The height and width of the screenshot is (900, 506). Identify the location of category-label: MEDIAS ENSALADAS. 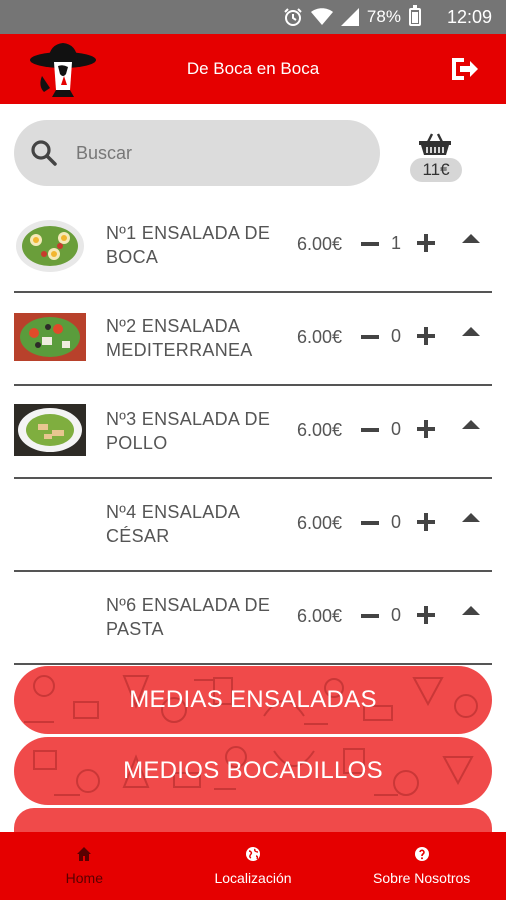
(253, 699).